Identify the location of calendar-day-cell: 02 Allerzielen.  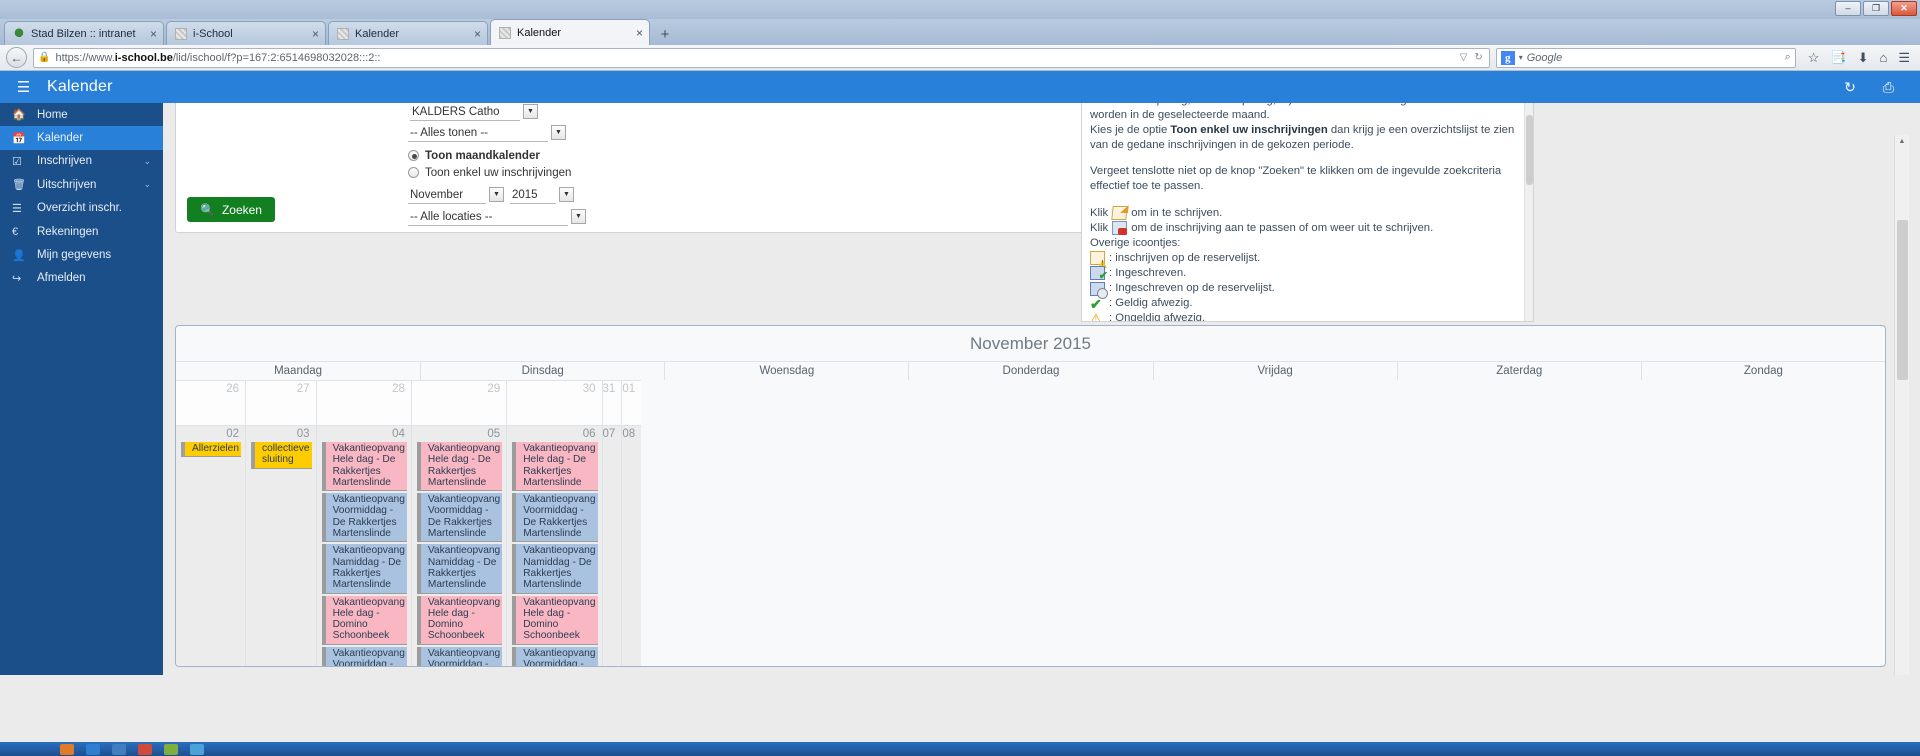
(210, 545).